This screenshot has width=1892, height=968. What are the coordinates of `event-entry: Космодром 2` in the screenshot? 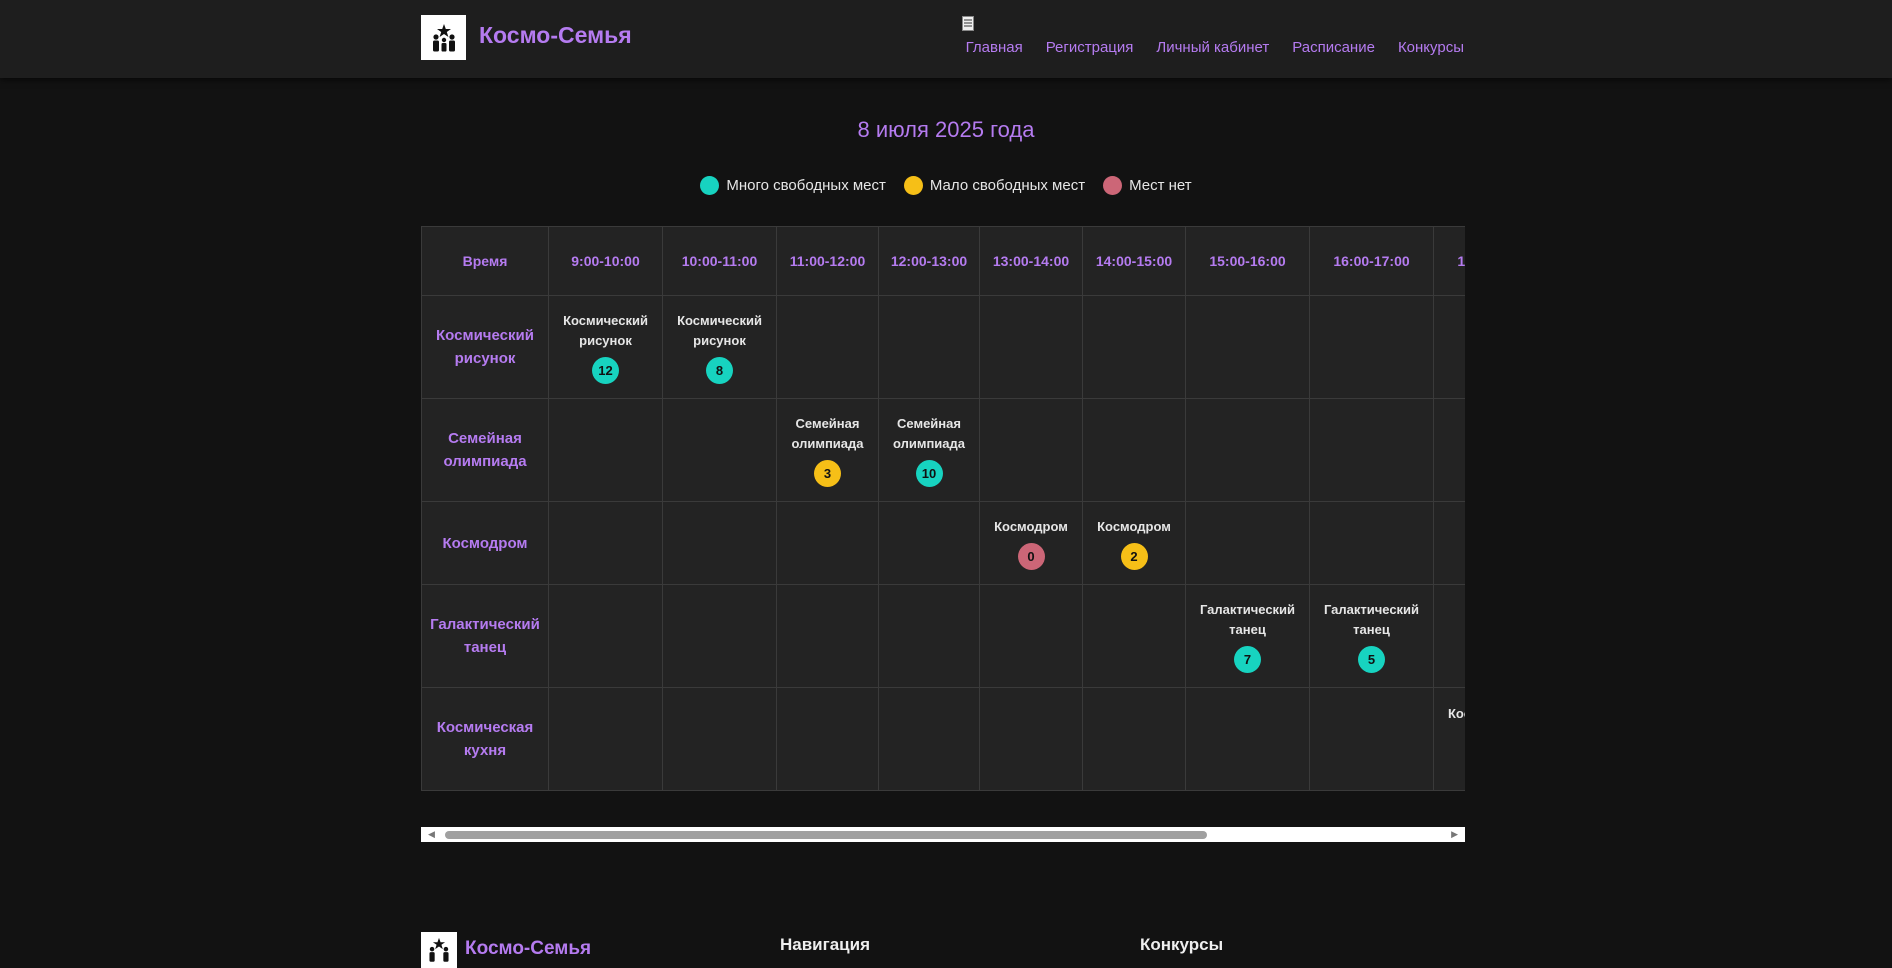 It's located at (1134, 543).